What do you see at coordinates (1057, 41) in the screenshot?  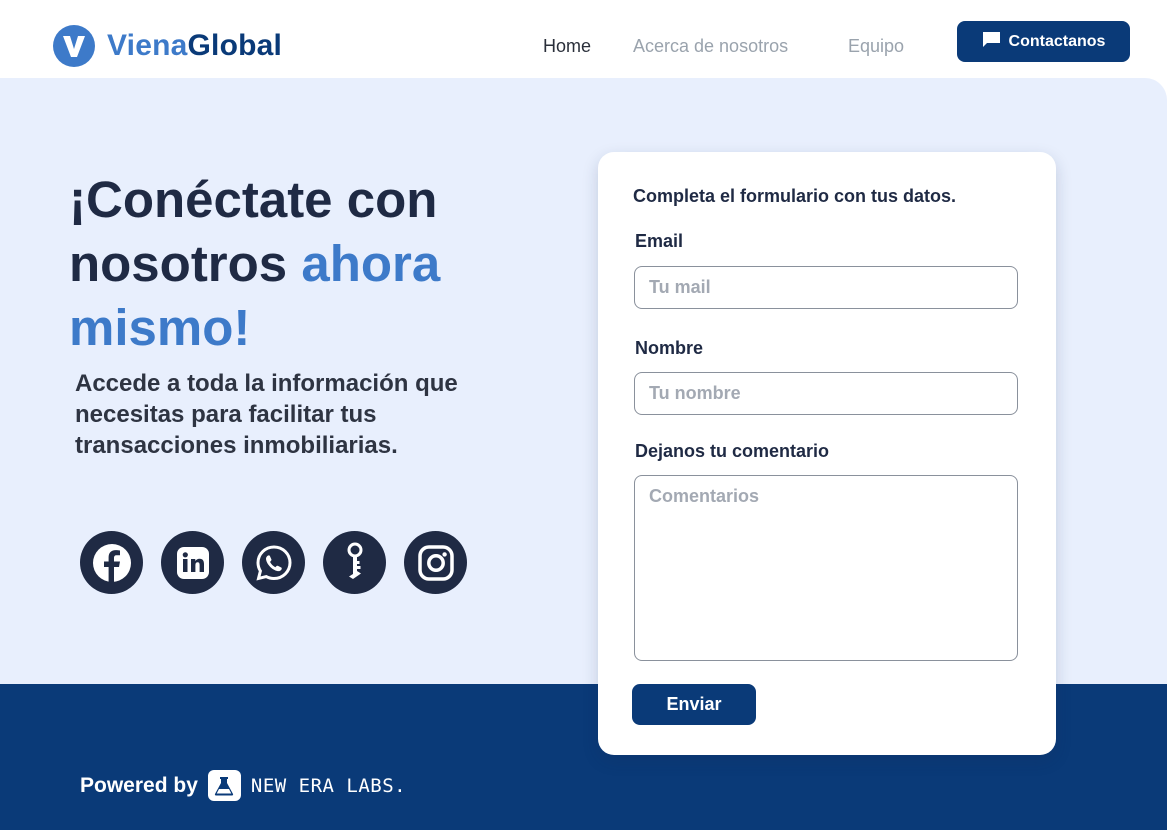 I see `contact-button-label: Contactanos` at bounding box center [1057, 41].